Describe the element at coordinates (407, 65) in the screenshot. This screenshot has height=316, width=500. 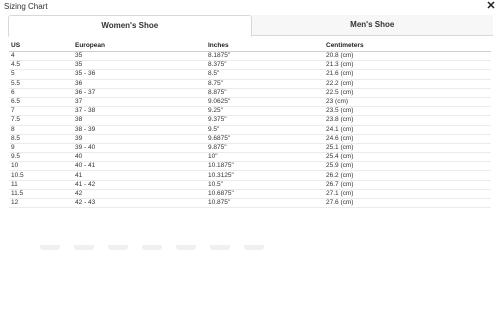
I see `cell-centimeters: 21.3 (cm)` at that location.